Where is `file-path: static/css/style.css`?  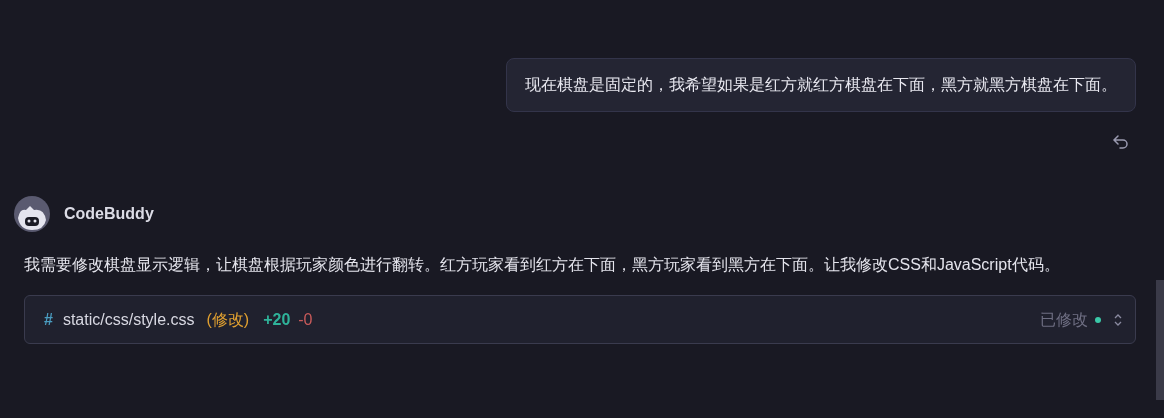 file-path: static/css/style.css is located at coordinates (128, 319).